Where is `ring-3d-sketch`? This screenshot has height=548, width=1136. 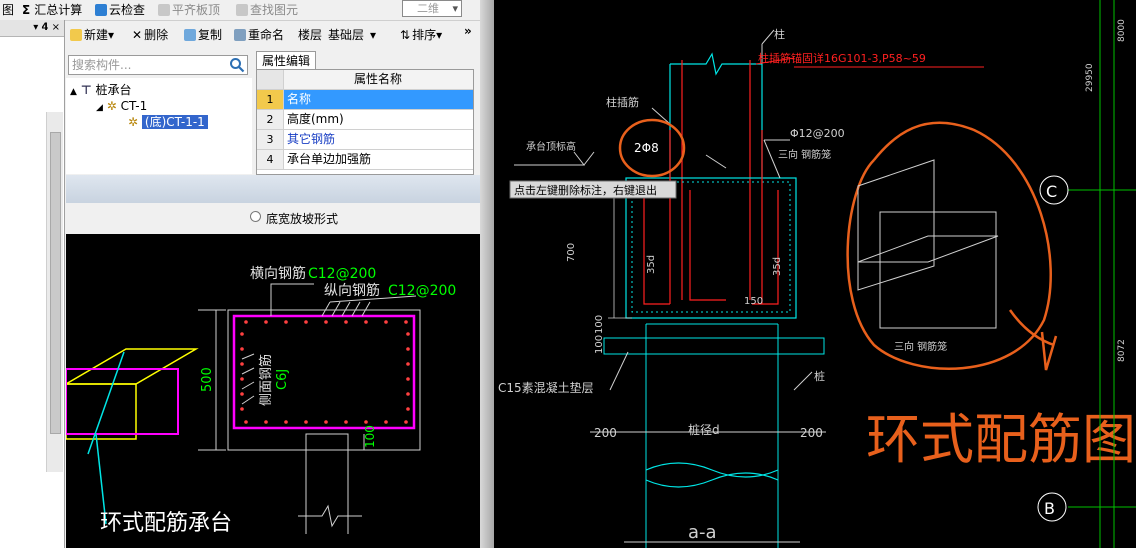 ring-3d-sketch is located at coordinates (928, 244).